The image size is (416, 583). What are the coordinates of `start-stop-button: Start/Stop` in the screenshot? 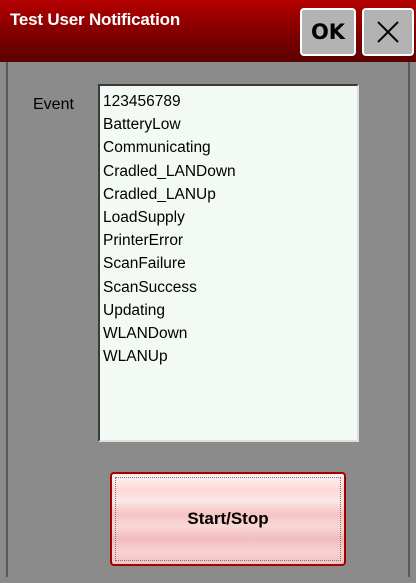 It's located at (228, 519).